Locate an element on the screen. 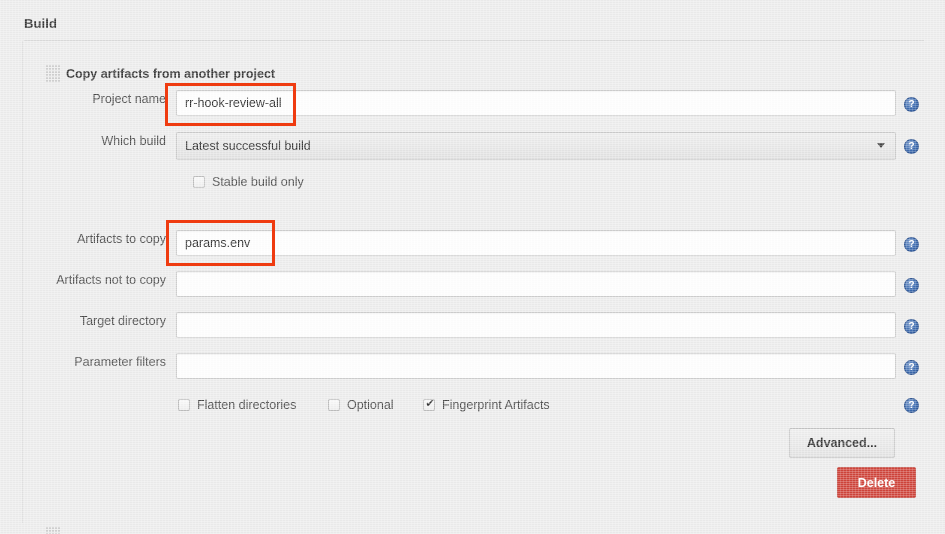 Image resolution: width=945 pixels, height=534 pixels. flatten-directories-label: Flatten directories is located at coordinates (247, 405).